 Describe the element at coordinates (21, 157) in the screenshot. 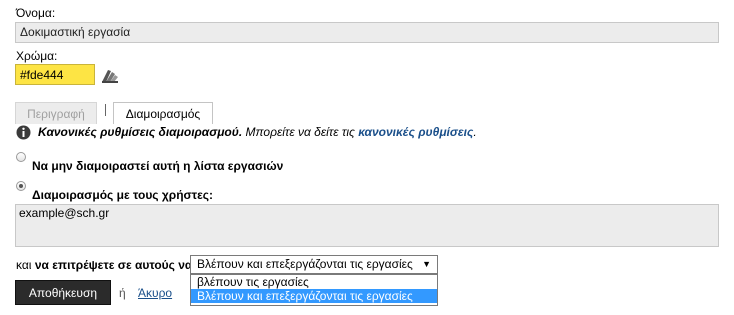

I see `no-share-radio` at that location.